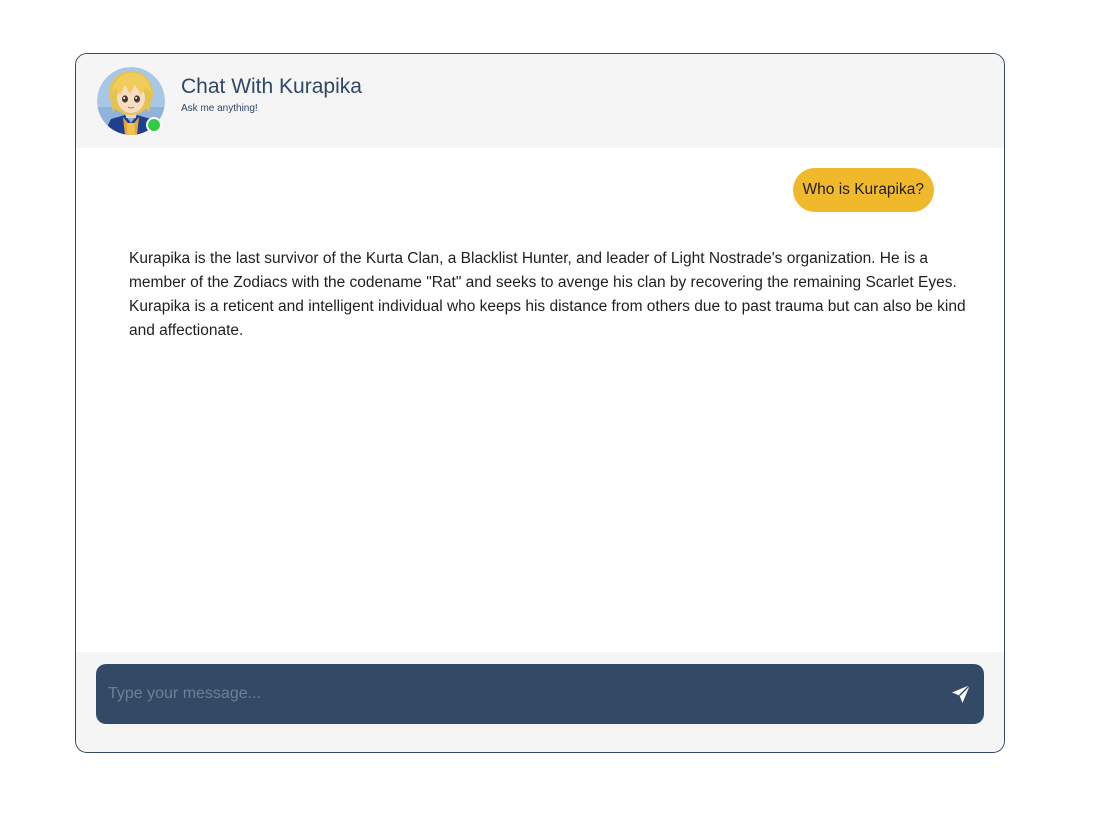  Describe the element at coordinates (271, 86) in the screenshot. I see `chat-title: Chat With Kurapika` at that location.